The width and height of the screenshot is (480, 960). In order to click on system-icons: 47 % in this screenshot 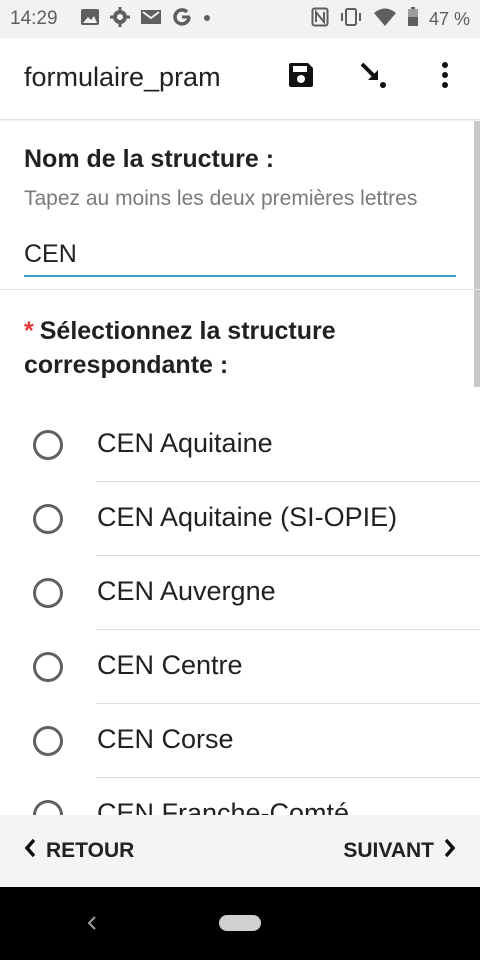, I will do `click(390, 19)`.